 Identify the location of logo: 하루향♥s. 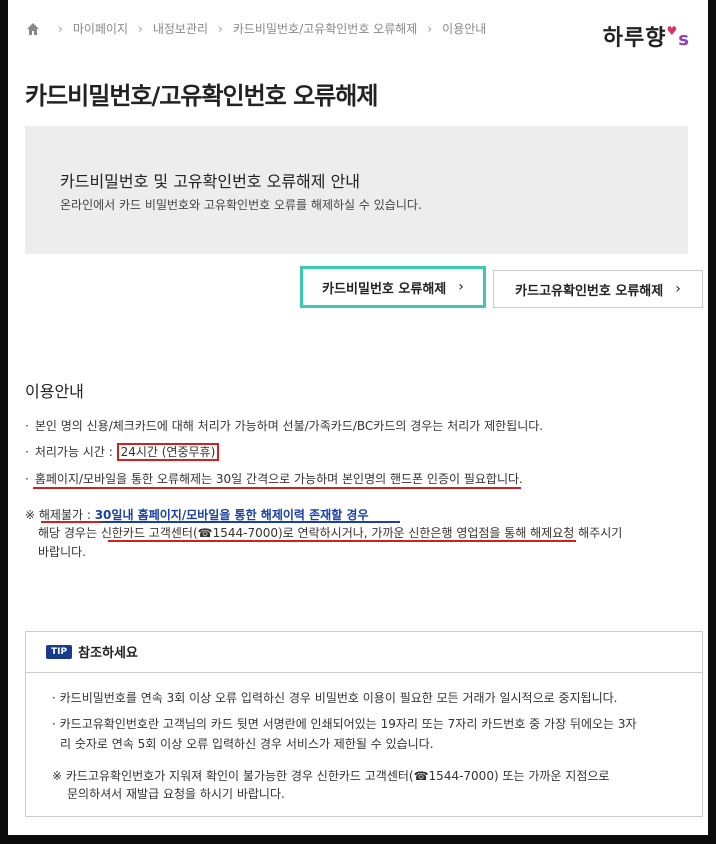
(646, 36).